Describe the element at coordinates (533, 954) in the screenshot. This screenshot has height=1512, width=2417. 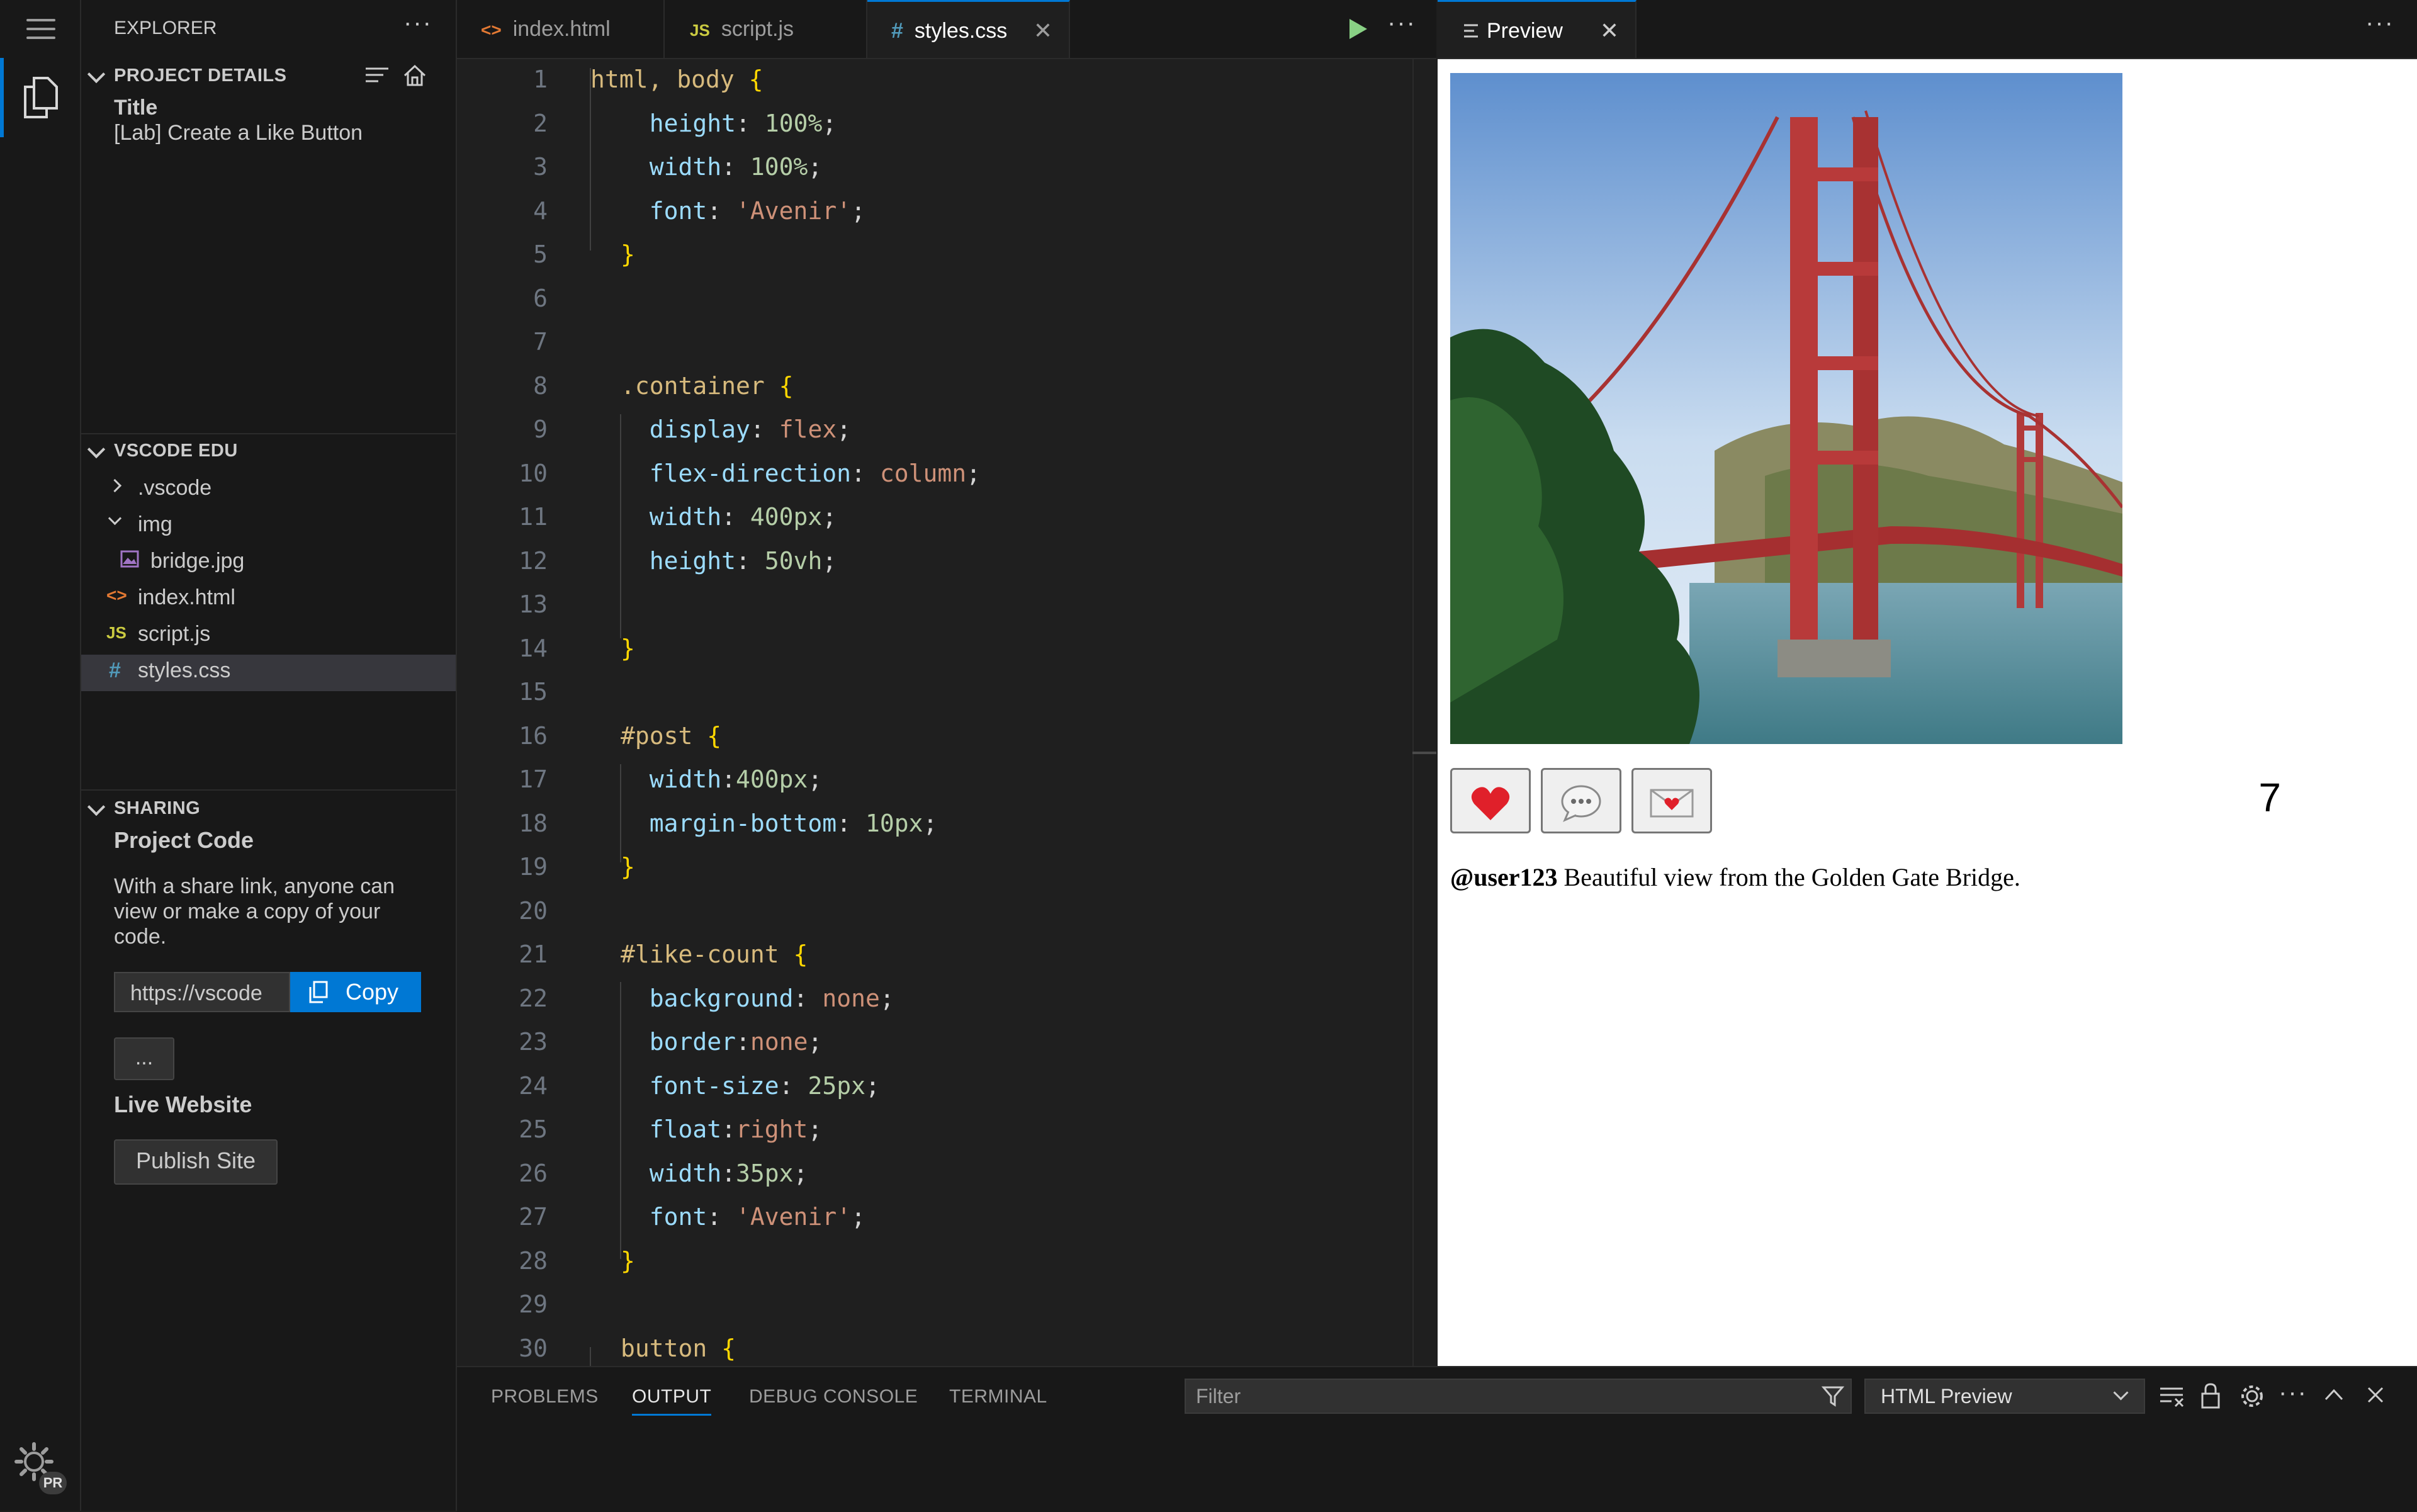
I see `line-number: 21` at that location.